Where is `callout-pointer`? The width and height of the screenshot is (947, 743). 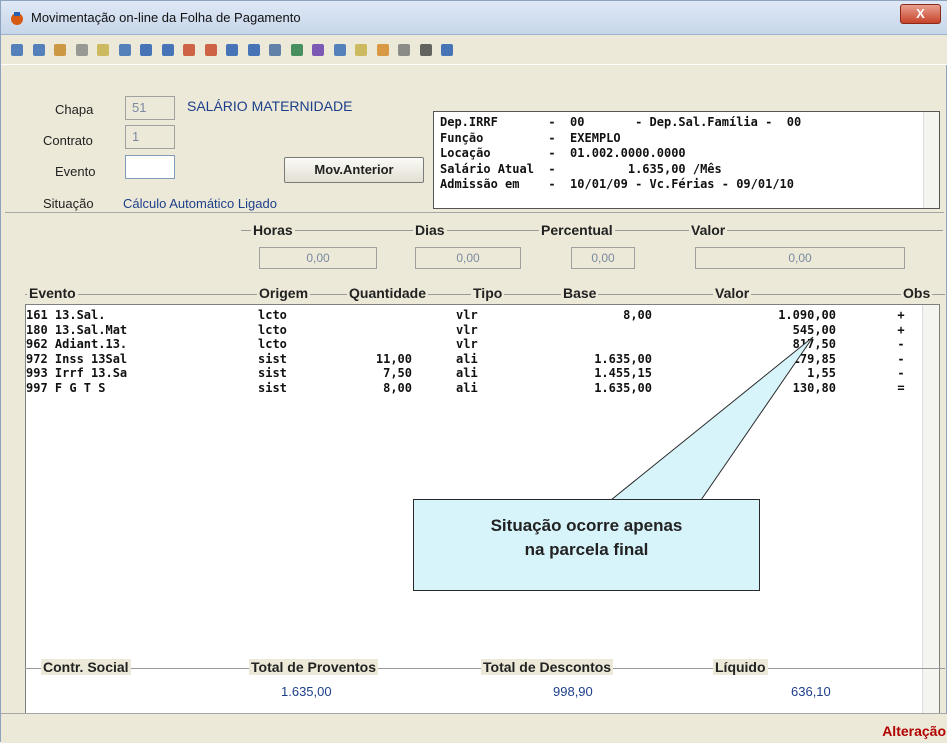
callout-pointer is located at coordinates (711, 418).